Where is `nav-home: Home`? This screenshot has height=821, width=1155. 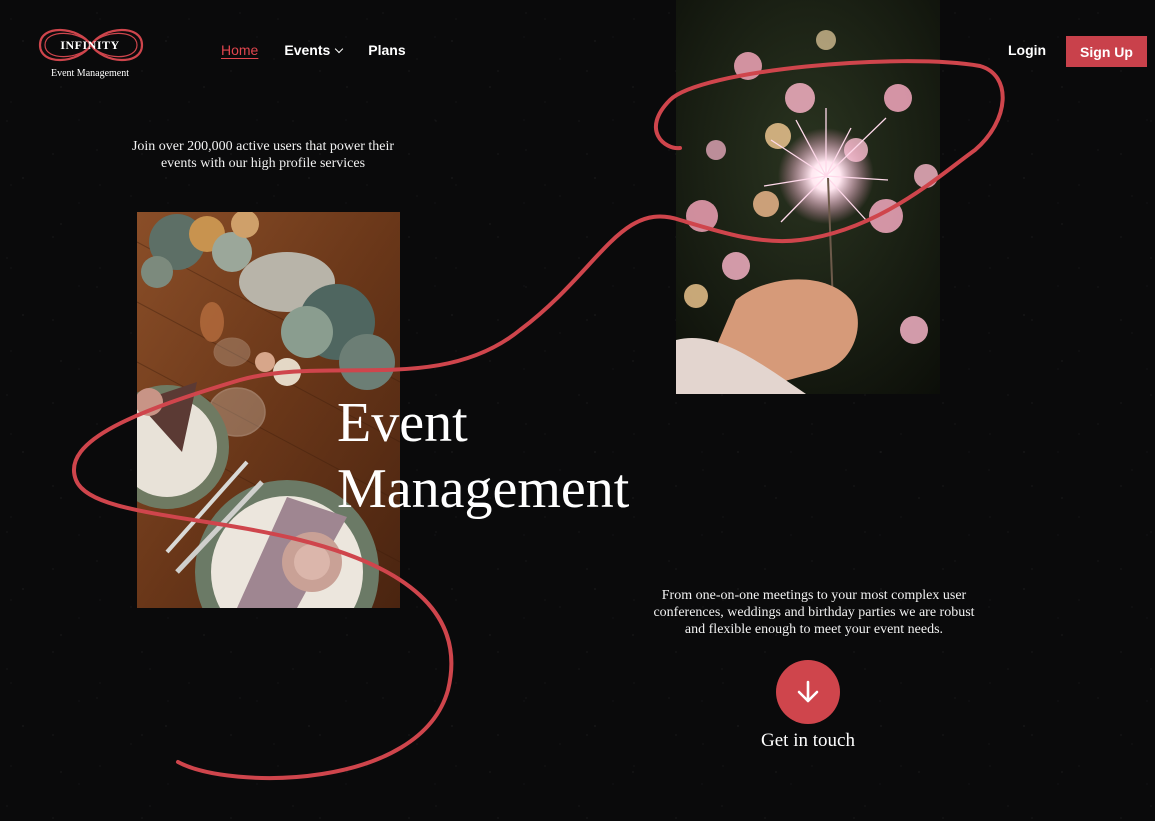
nav-home: Home is located at coordinates (239, 50).